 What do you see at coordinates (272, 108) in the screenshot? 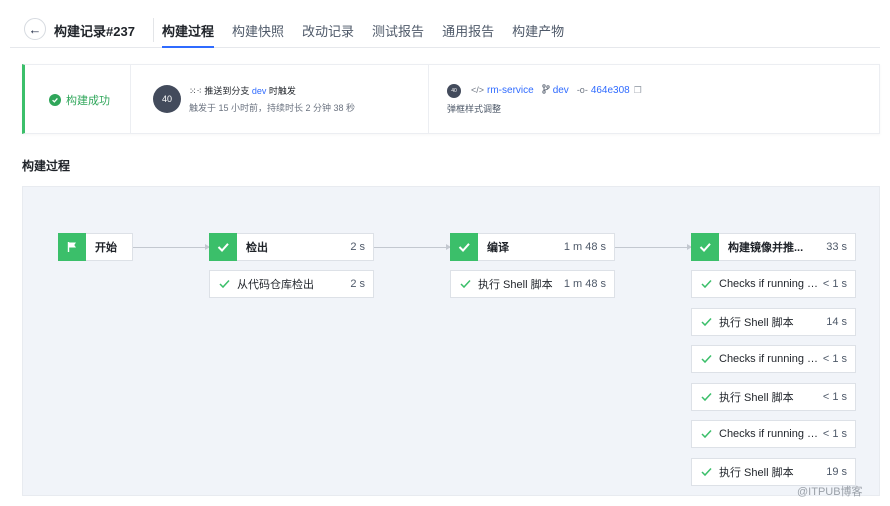
I see `trigger-detail: 触发于 15 小时前，持续时长 2 分钟 38 秒` at bounding box center [272, 108].